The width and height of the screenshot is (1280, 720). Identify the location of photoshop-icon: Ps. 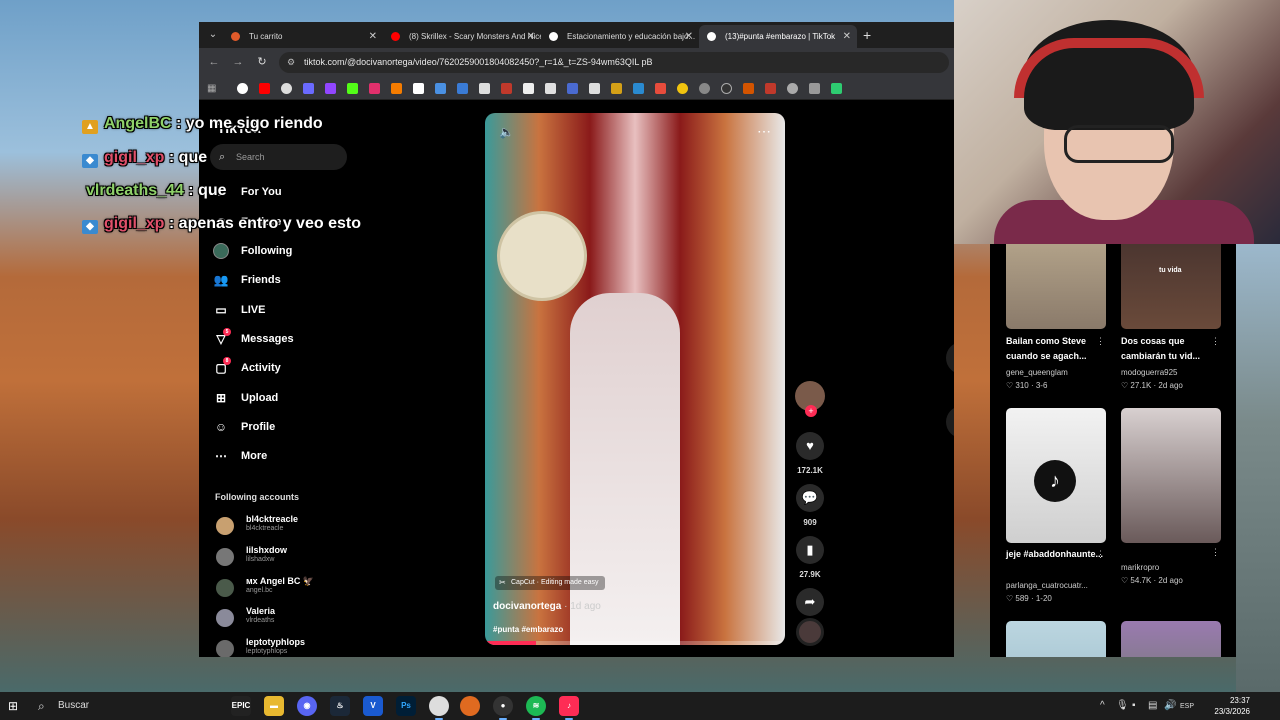
(406, 706).